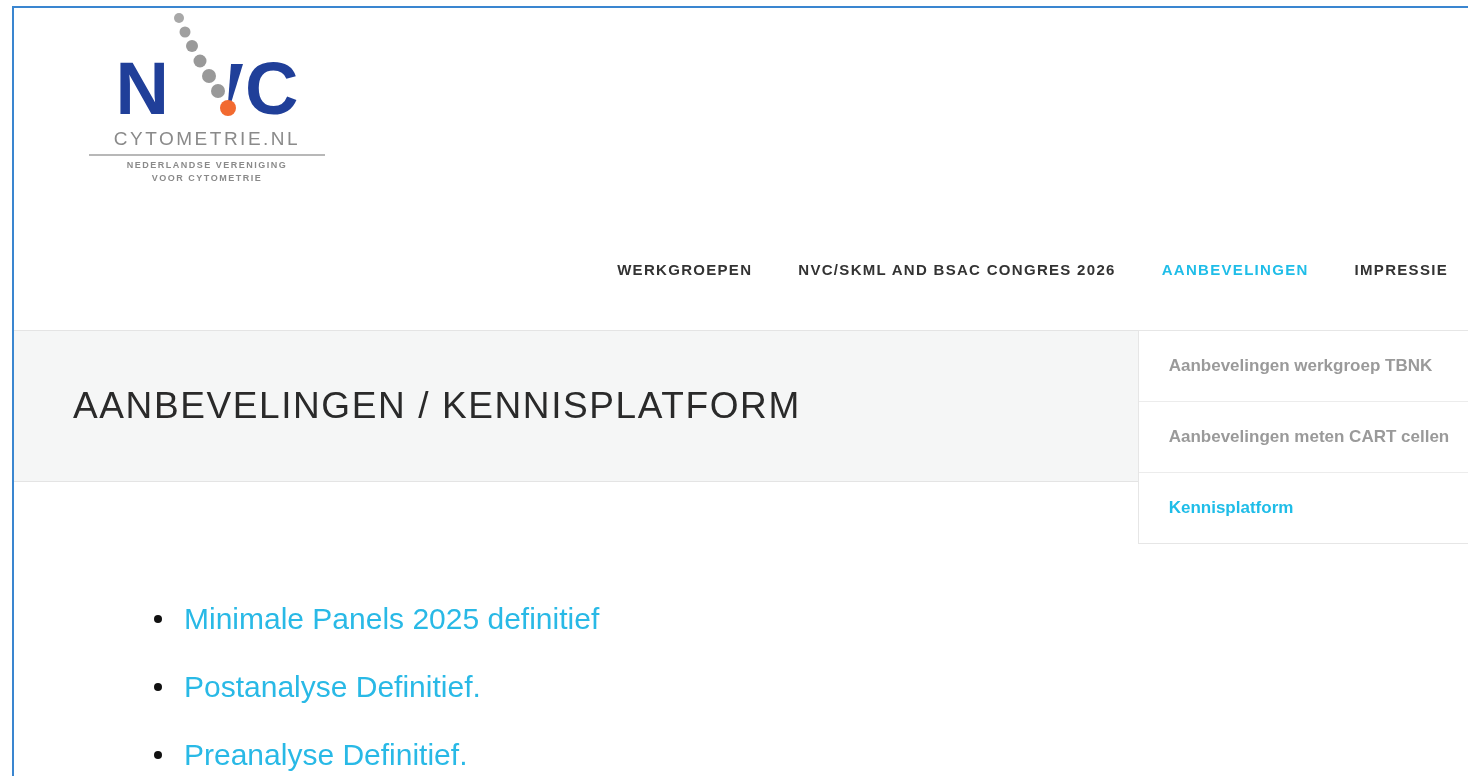 Image resolution: width=1468 pixels, height=776 pixels. I want to click on nav-link: NVC/SKML AND BSAC CONGRES 2026, so click(957, 269).